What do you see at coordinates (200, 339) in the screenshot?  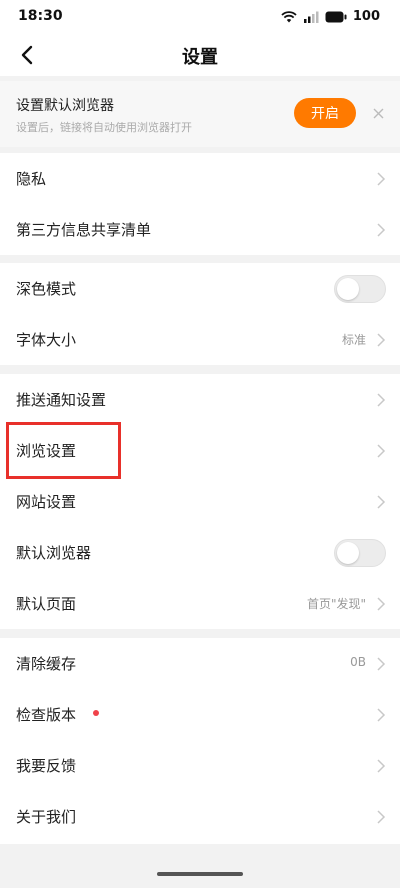 I see `settings-row-font-size: 字体大小 标准` at bounding box center [200, 339].